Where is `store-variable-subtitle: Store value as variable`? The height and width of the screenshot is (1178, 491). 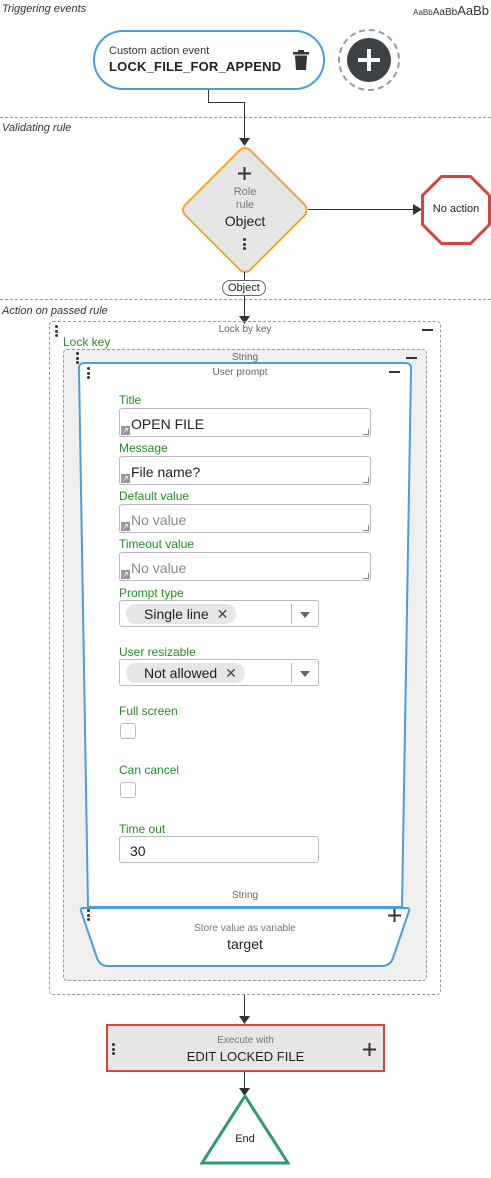
store-variable-subtitle: Store value as variable is located at coordinates (245, 928).